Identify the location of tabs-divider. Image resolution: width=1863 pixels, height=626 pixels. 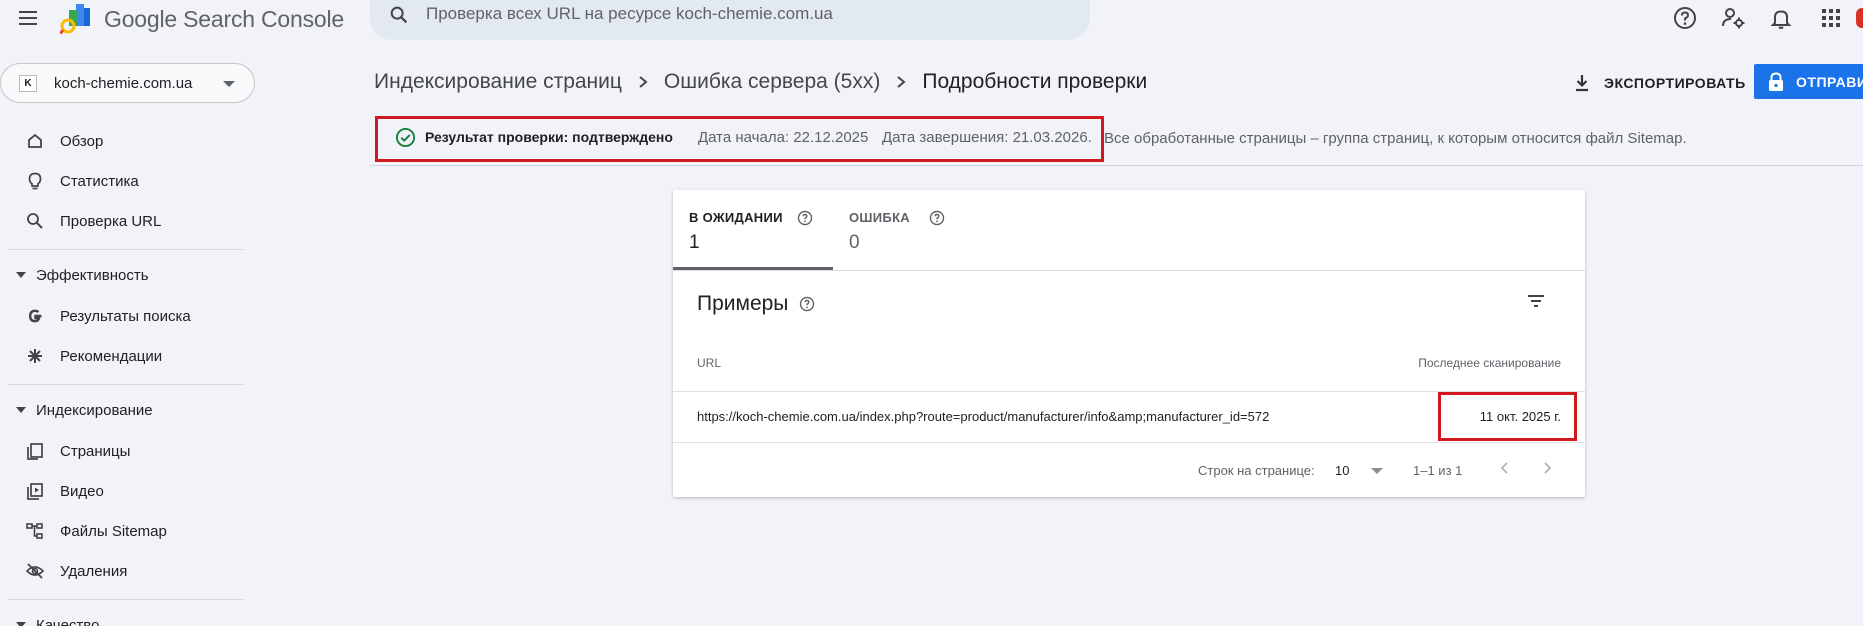
(1129, 270).